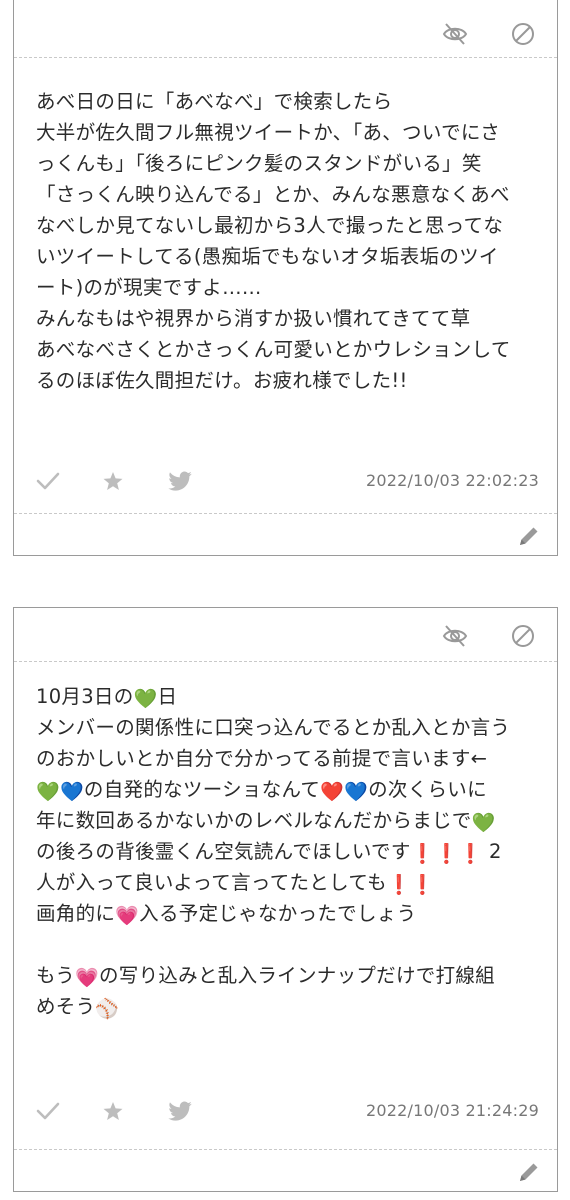 This screenshot has width=570, height=1200. Describe the element at coordinates (85, 696) in the screenshot. I see `text-segment: 10月3日の` at that location.